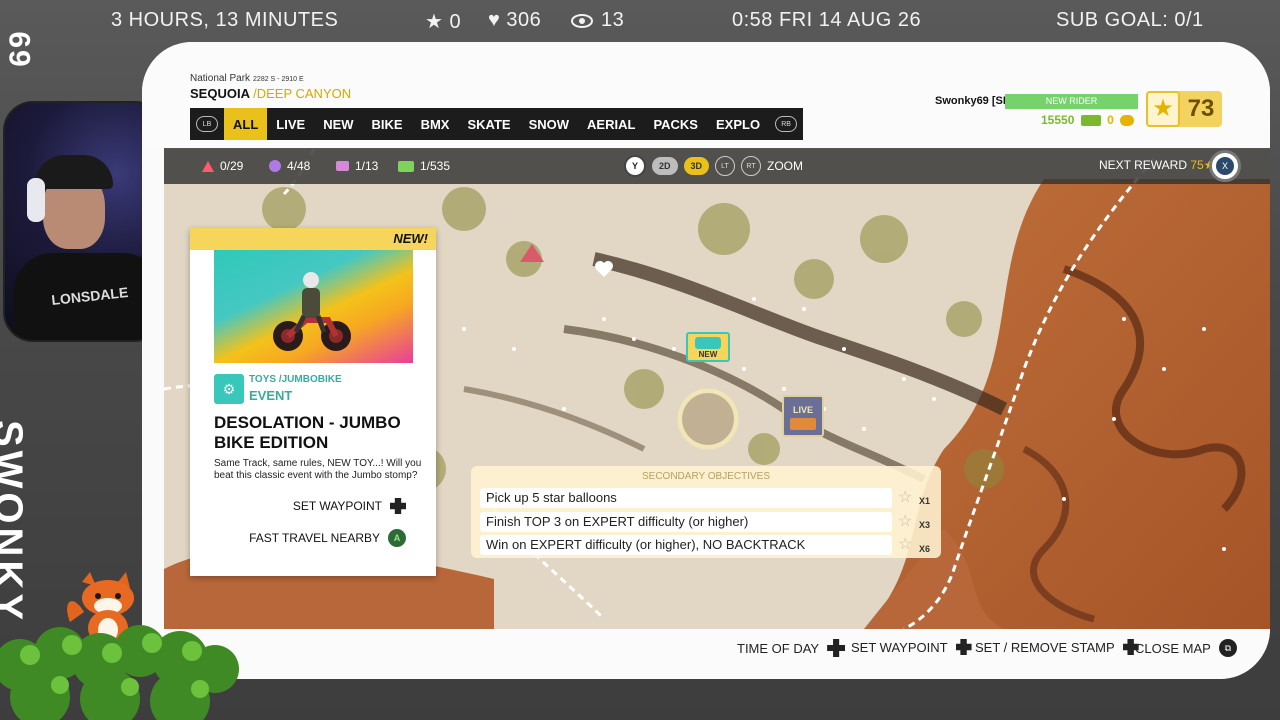  Describe the element at coordinates (708, 354) in the screenshot. I see `new-marker-label: NEW` at that location.